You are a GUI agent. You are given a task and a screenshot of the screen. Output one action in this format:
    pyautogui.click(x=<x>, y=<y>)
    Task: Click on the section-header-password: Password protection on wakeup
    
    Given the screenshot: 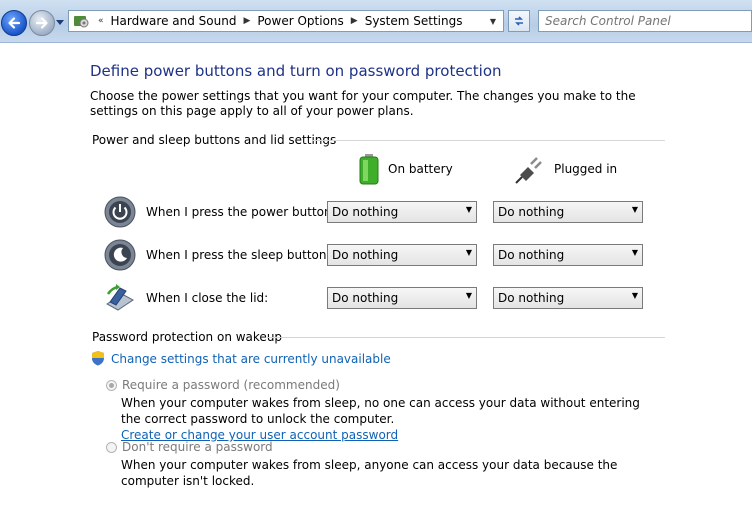 What is the action you would take?
    pyautogui.click(x=187, y=337)
    